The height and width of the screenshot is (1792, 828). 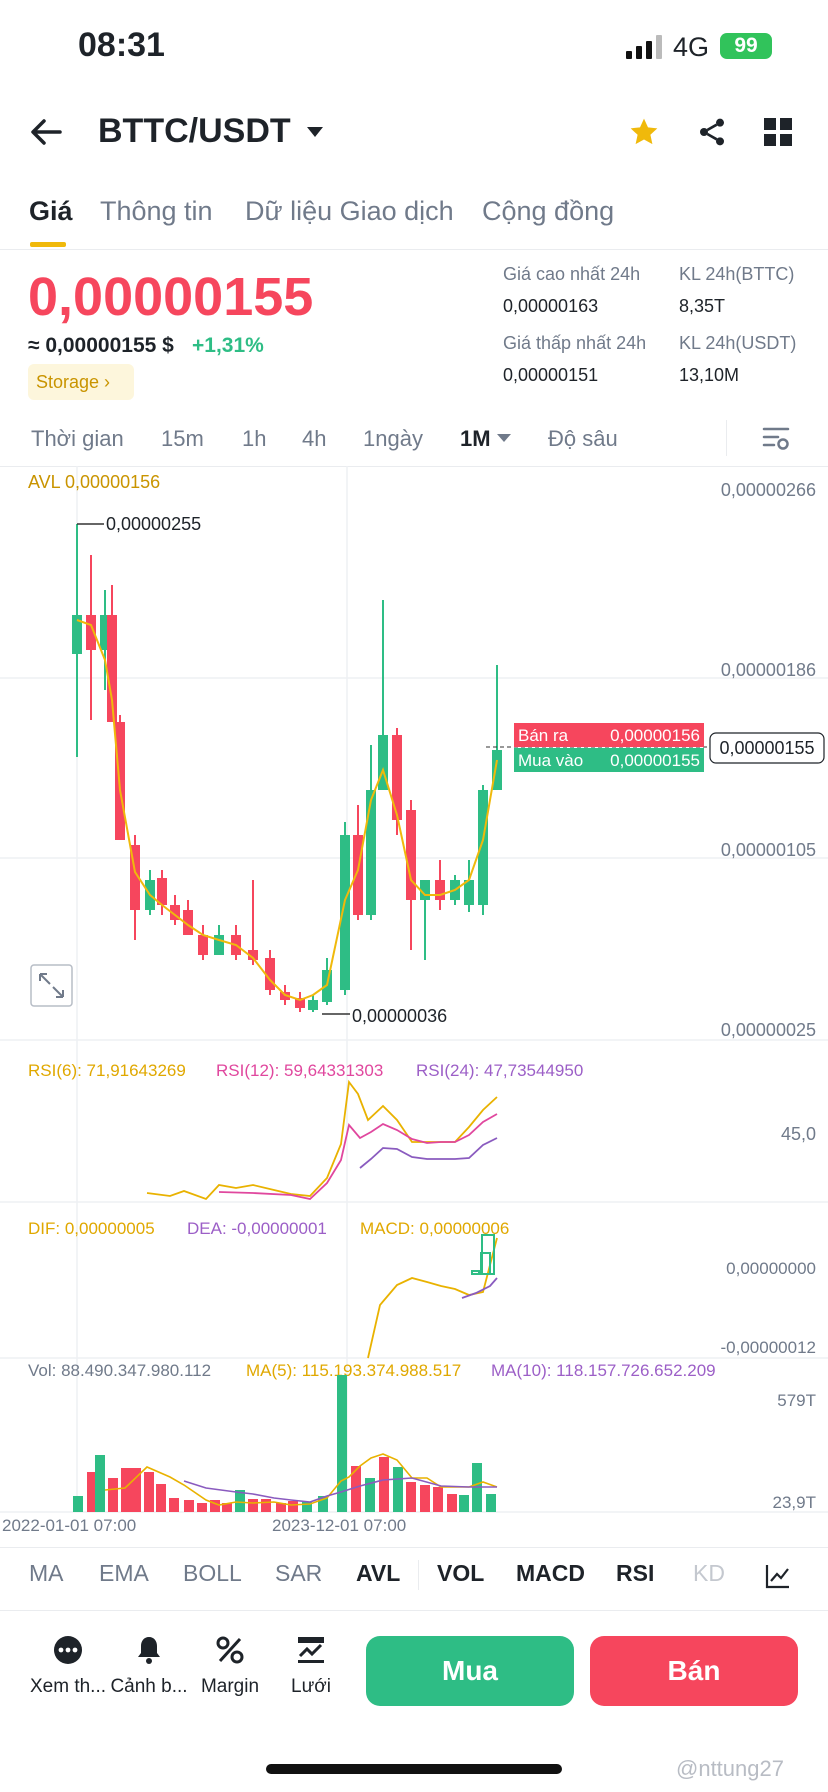 What do you see at coordinates (470, 1671) in the screenshot?
I see `buy-button: Mua` at bounding box center [470, 1671].